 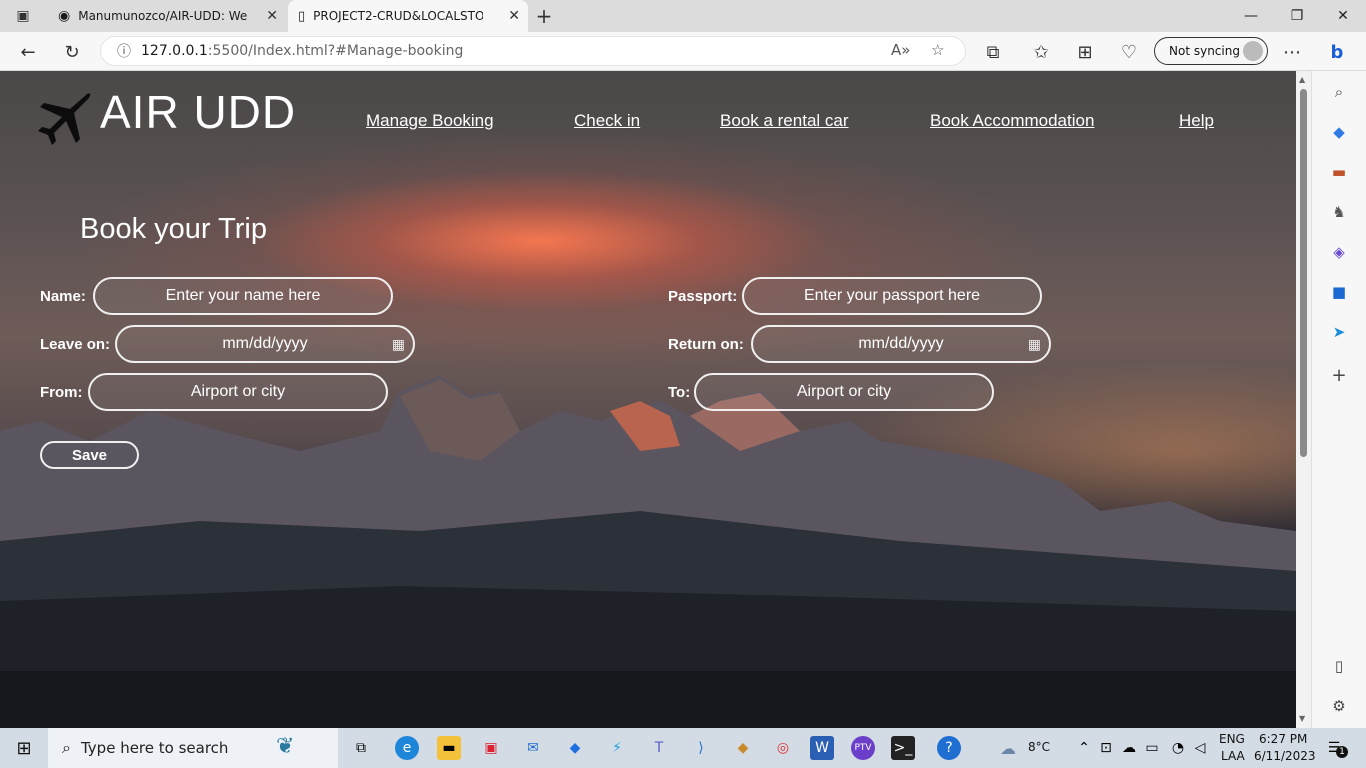 I want to click on nav-manage-booking: Manage Booking, so click(x=430, y=121).